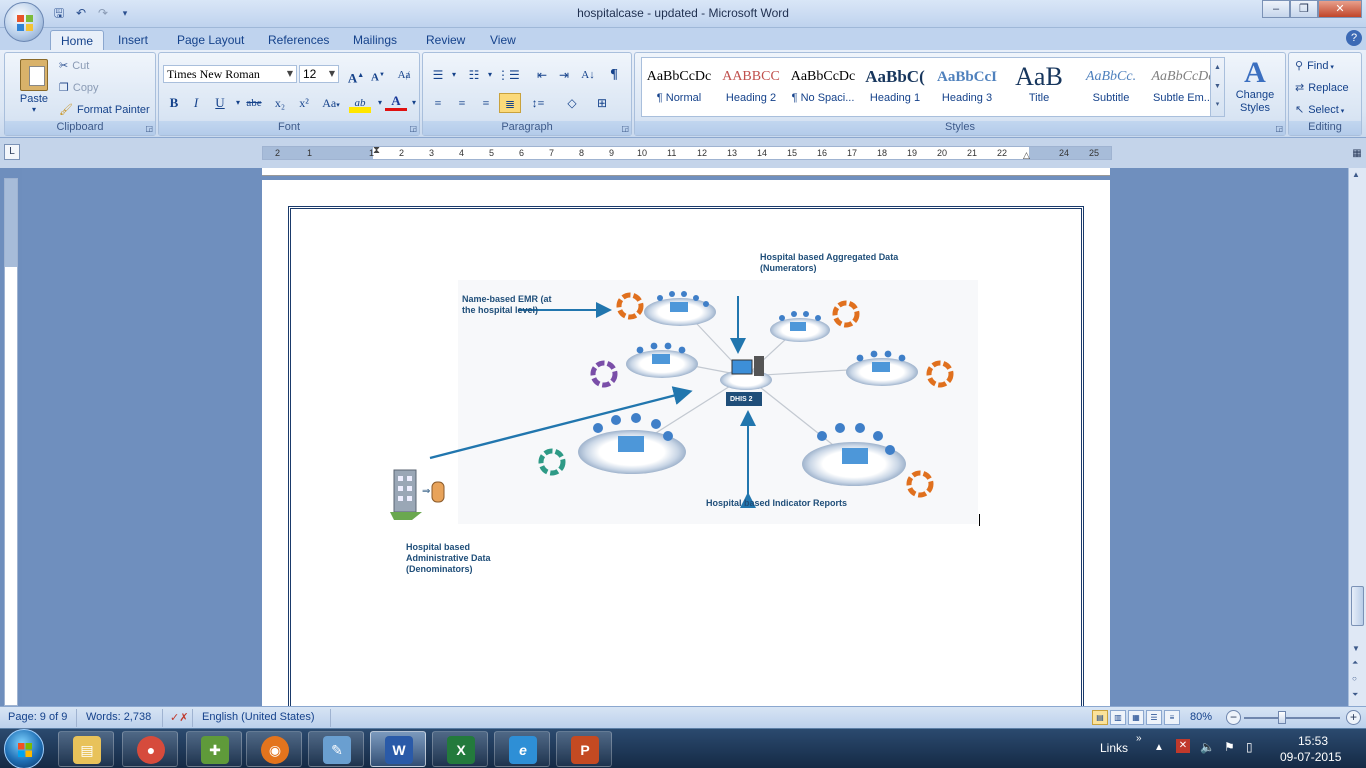 This screenshot has height=768, width=1366. Describe the element at coordinates (1154, 717) in the screenshot. I see `outline-icon: ☰` at that location.